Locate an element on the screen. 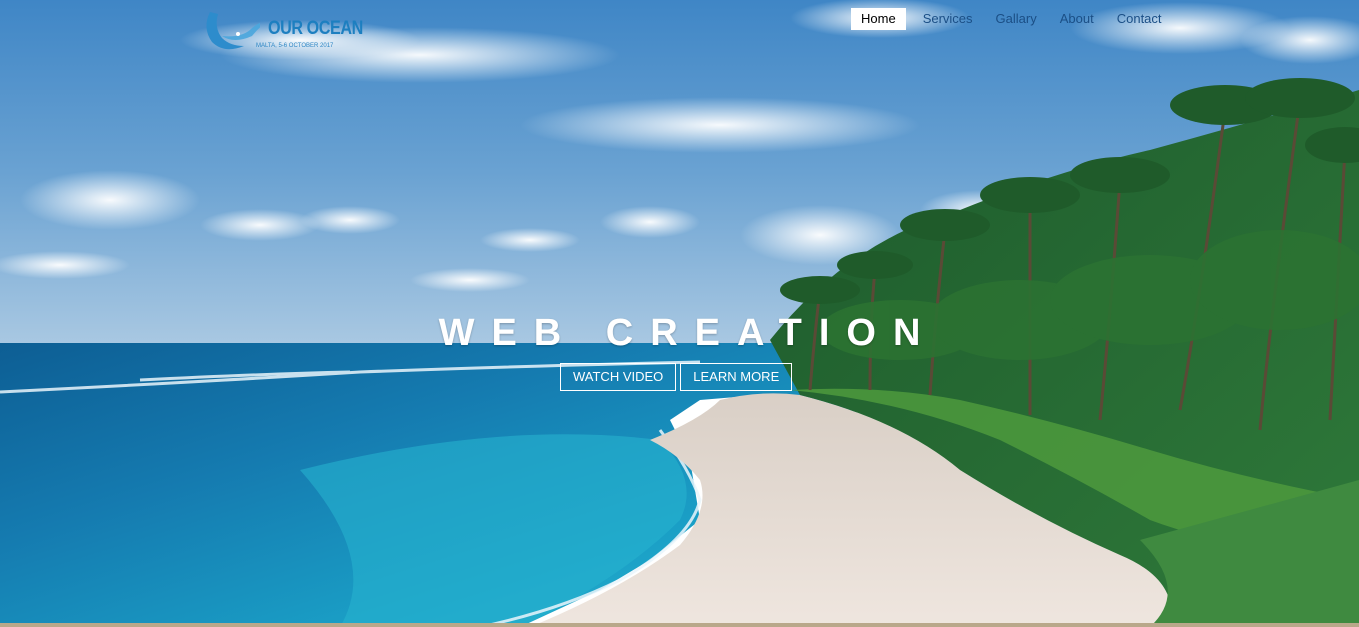 This screenshot has height=627, width=1359. nav-item-home: Home is located at coordinates (878, 19).